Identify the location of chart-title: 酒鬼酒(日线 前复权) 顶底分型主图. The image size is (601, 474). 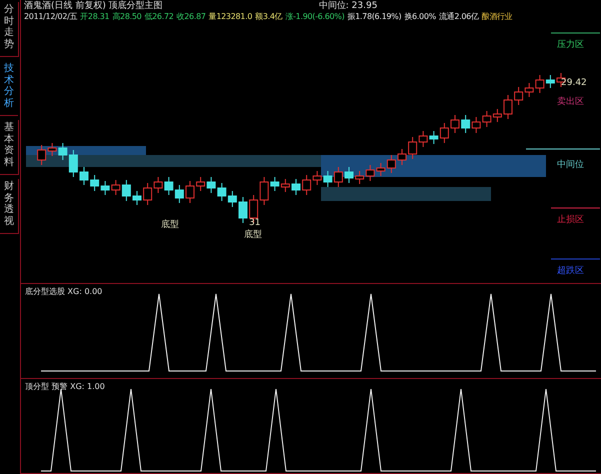
(93, 6).